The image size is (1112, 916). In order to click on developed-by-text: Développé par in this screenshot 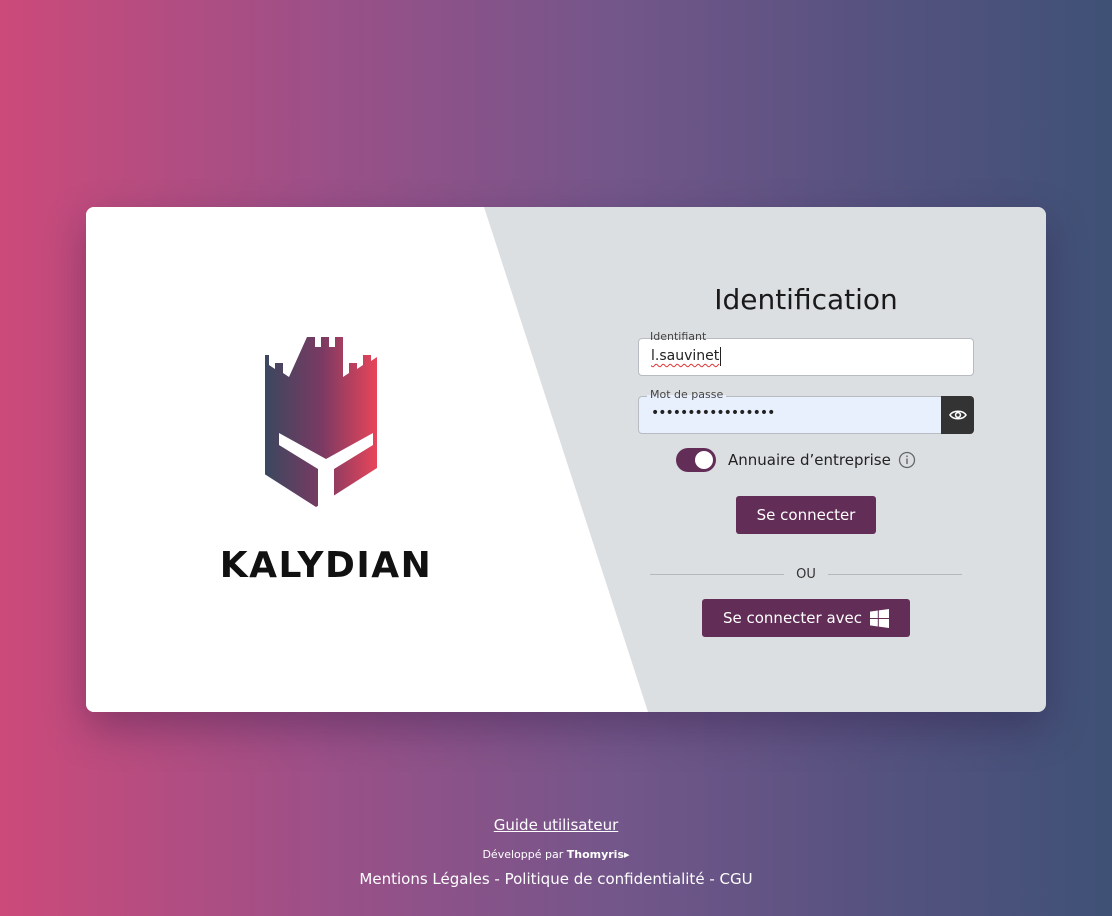, I will do `click(523, 854)`.